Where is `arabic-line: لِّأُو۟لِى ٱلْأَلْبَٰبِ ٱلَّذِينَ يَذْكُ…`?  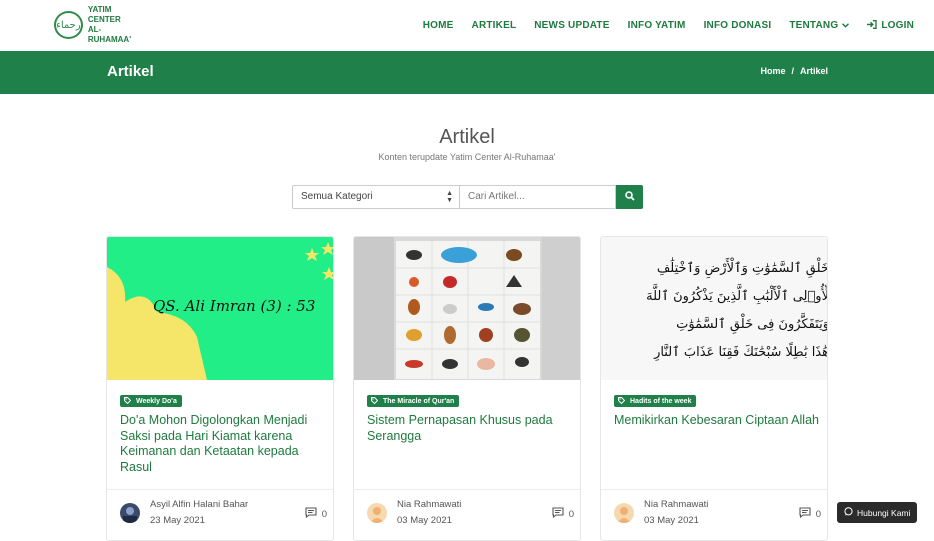 arabic-line: لِّأُو۟لِى ٱلْأَلْبَٰبِ ٱلَّذِينَ يَذْكُ… is located at coordinates (737, 296).